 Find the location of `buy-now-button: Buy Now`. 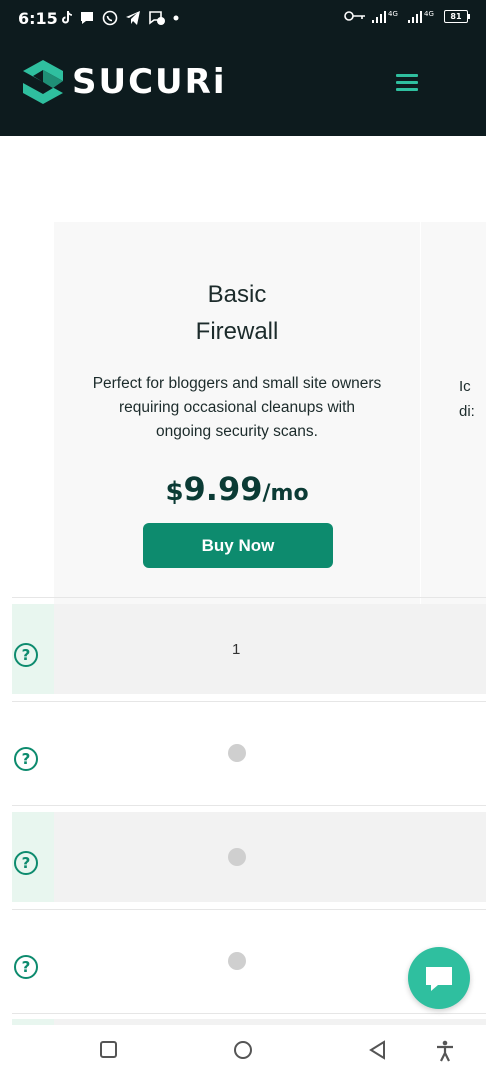

buy-now-button: Buy Now is located at coordinates (238, 545).